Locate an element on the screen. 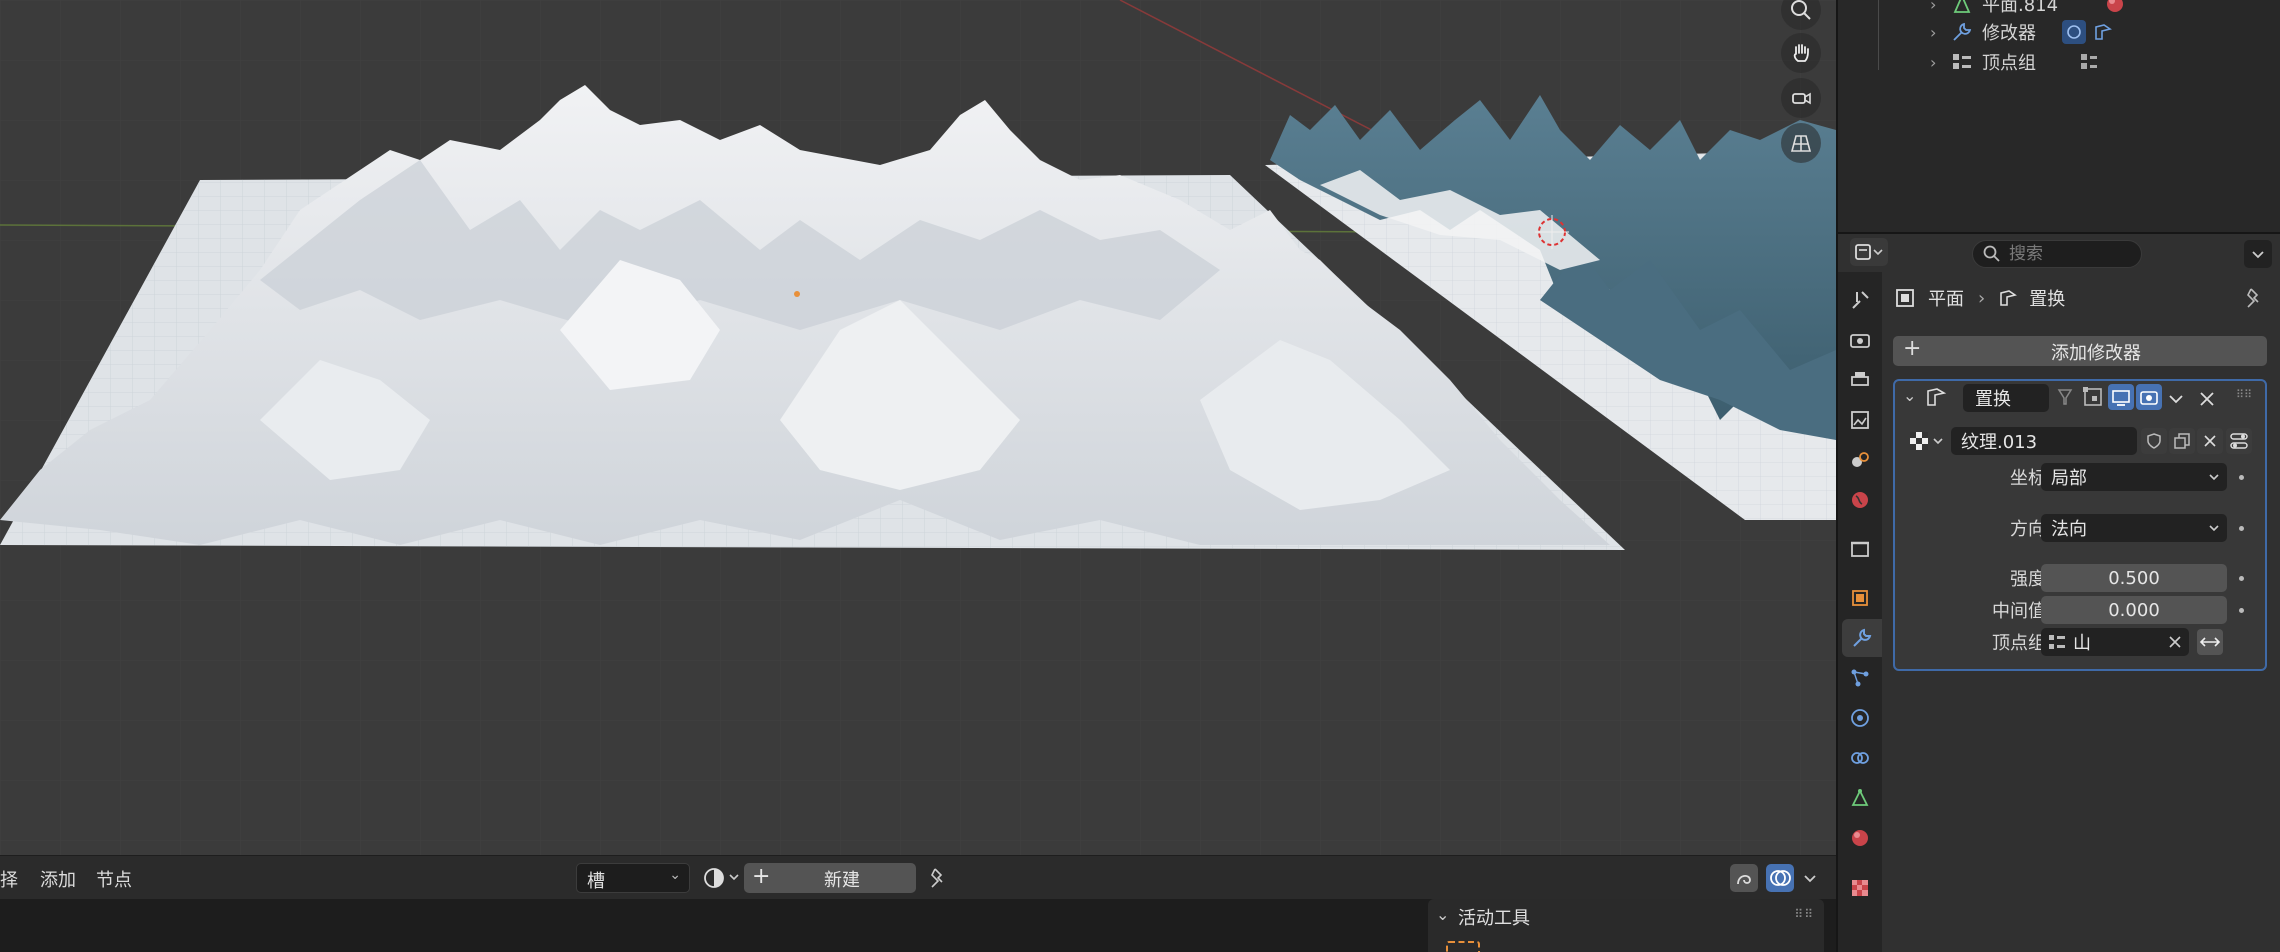 This screenshot has height=952, width=2280. texture-name-input: 纹理.013 is located at coordinates (2044, 441).